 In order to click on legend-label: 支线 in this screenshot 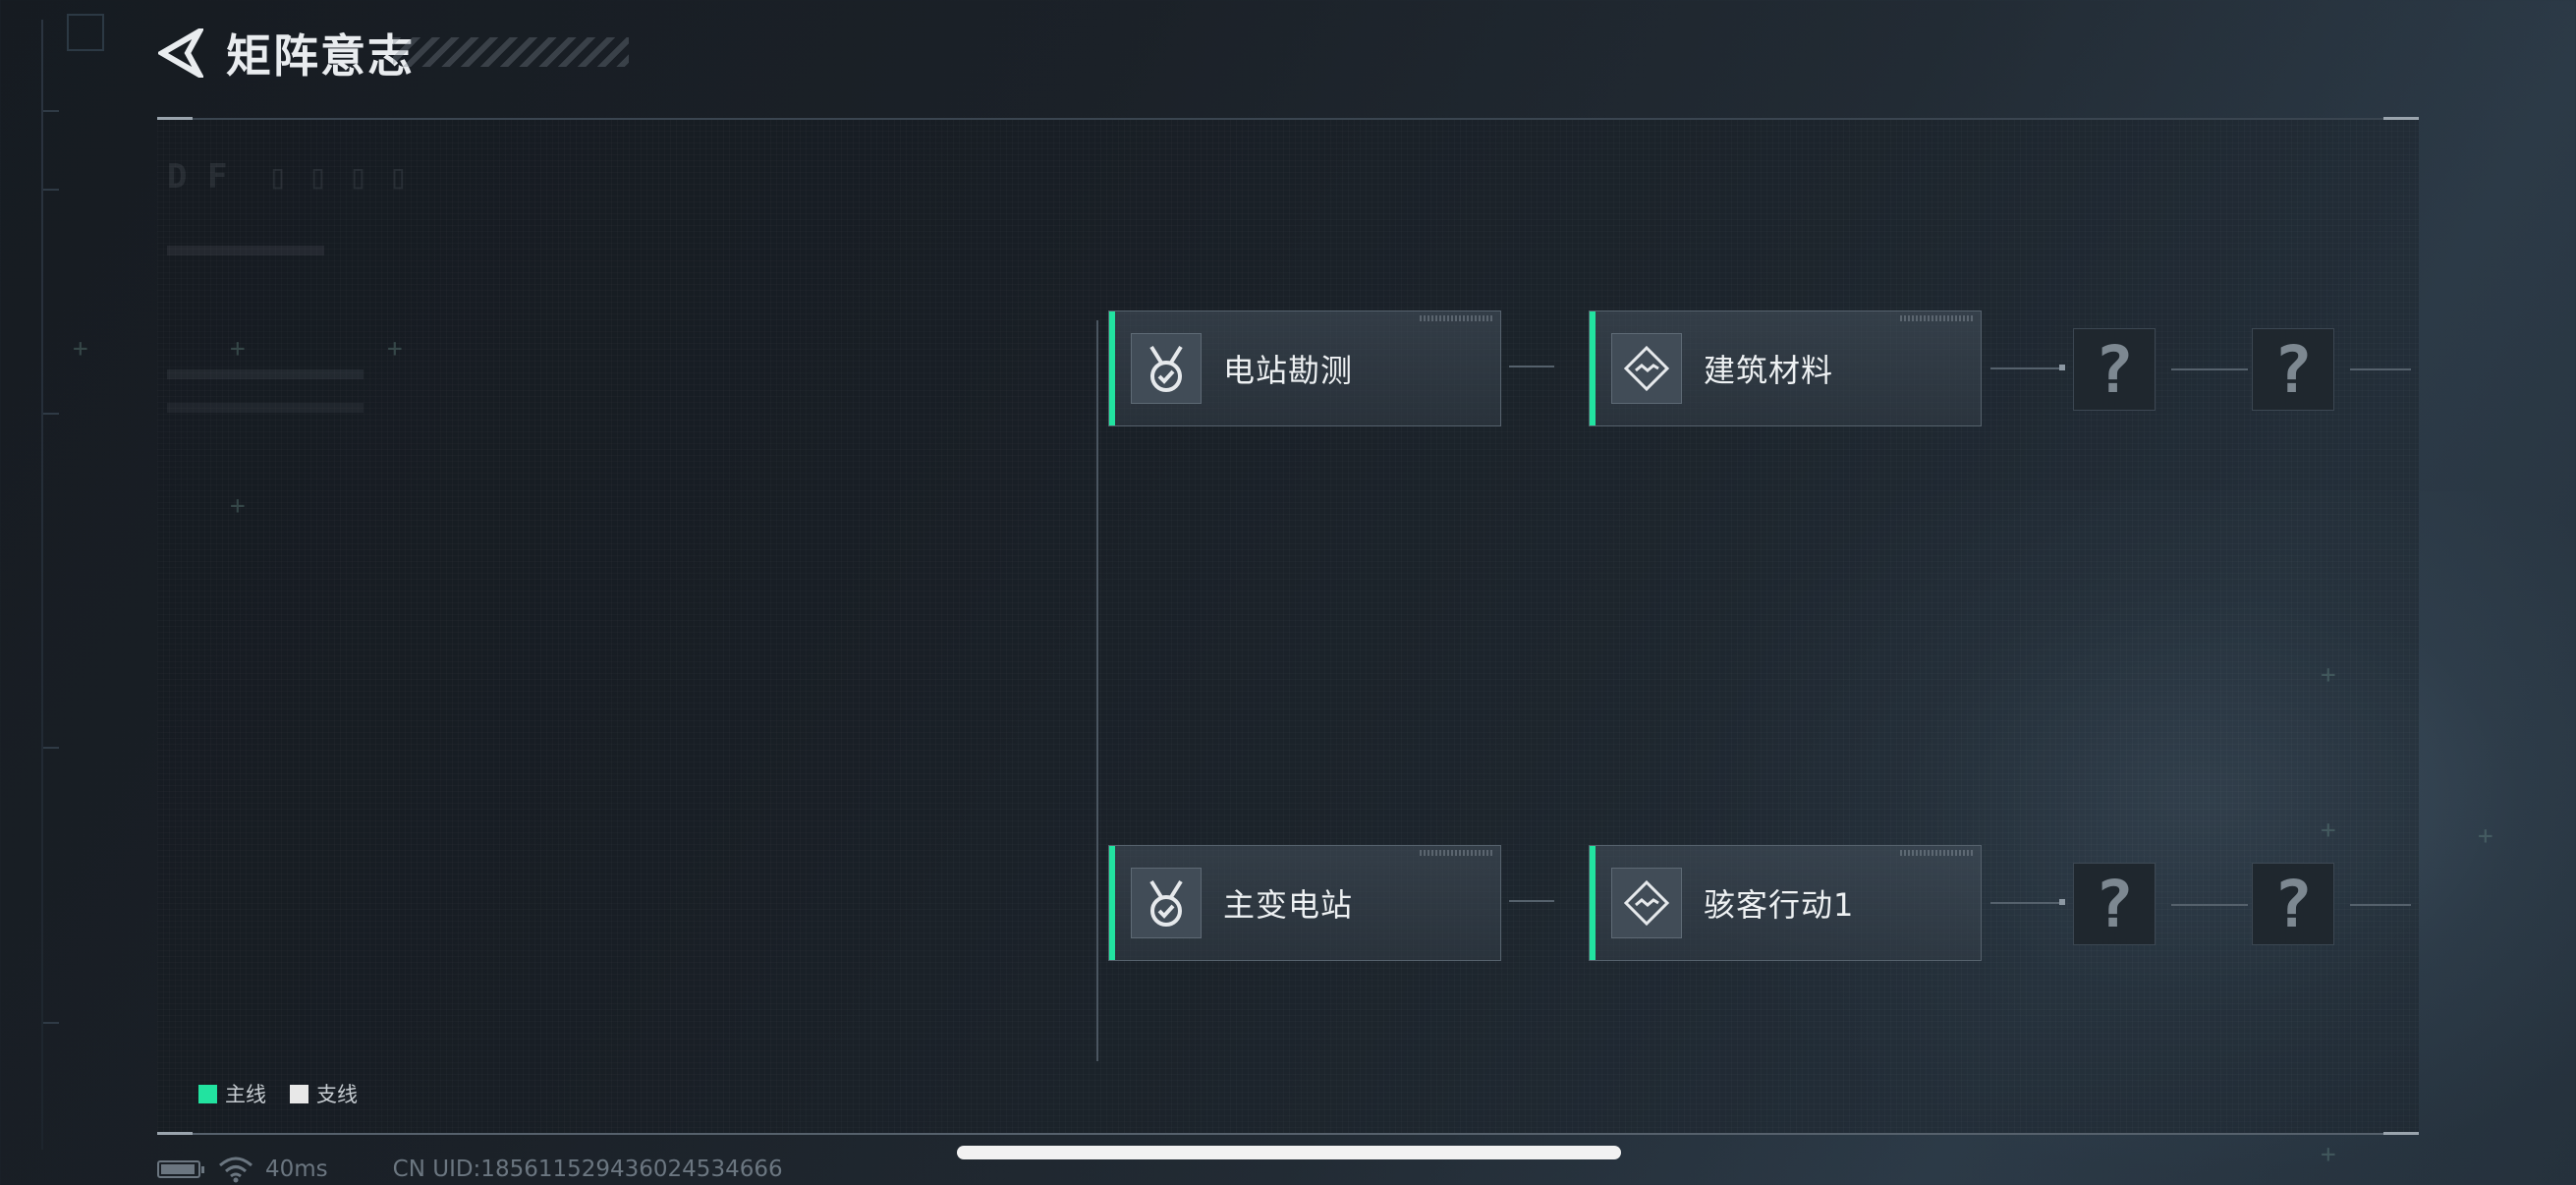, I will do `click(337, 1095)`.